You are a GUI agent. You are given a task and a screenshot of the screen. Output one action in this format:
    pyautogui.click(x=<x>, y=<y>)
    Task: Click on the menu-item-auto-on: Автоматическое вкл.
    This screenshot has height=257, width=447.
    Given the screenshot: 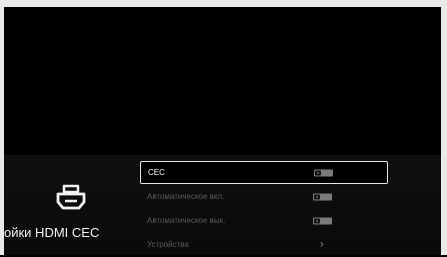 What is the action you would take?
    pyautogui.click(x=264, y=196)
    